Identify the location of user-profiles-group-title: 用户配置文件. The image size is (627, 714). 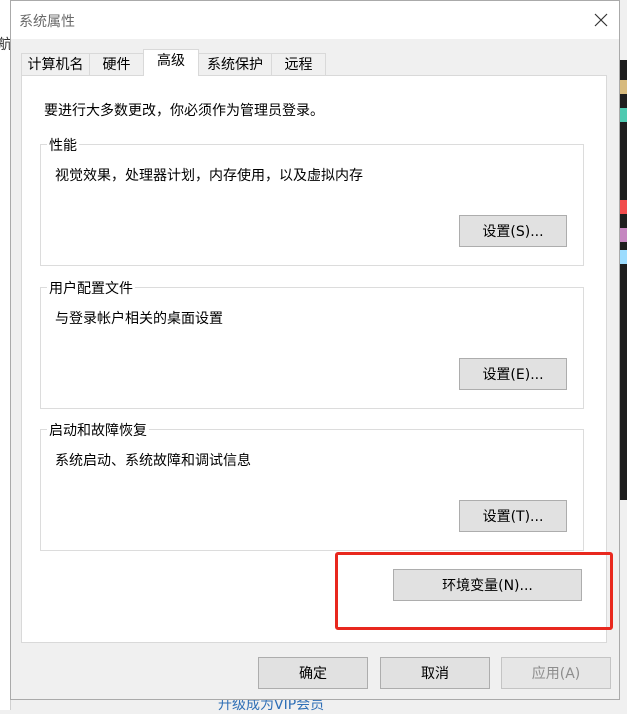
(91, 288).